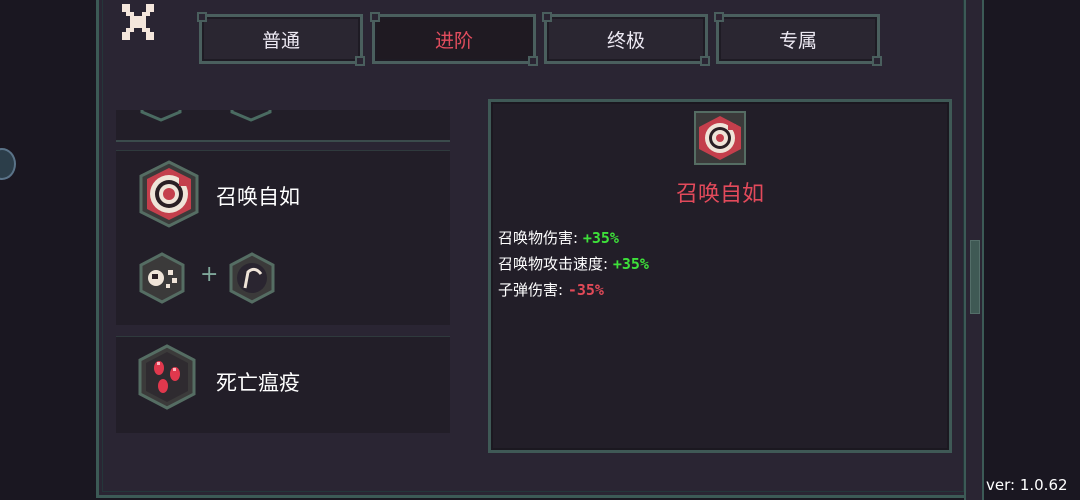 This screenshot has height=500, width=1080. I want to click on version-label: ver: 1.0.62, so click(1027, 485).